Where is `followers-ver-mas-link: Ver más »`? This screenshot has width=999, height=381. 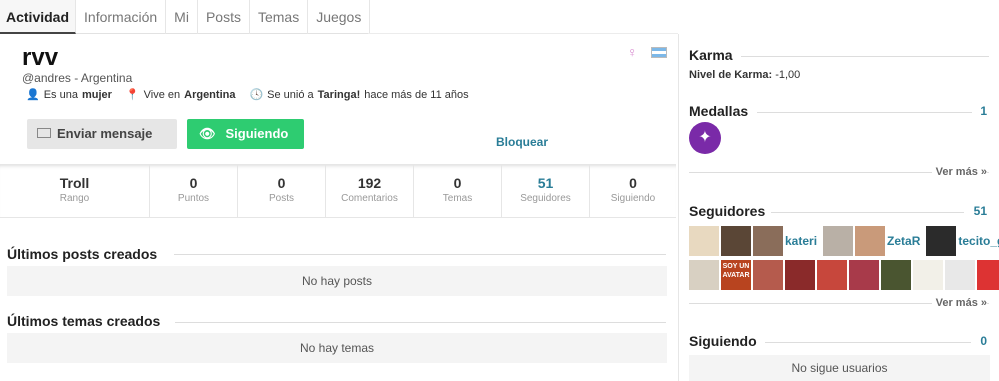 followers-ver-mas-link: Ver más » is located at coordinates (959, 303).